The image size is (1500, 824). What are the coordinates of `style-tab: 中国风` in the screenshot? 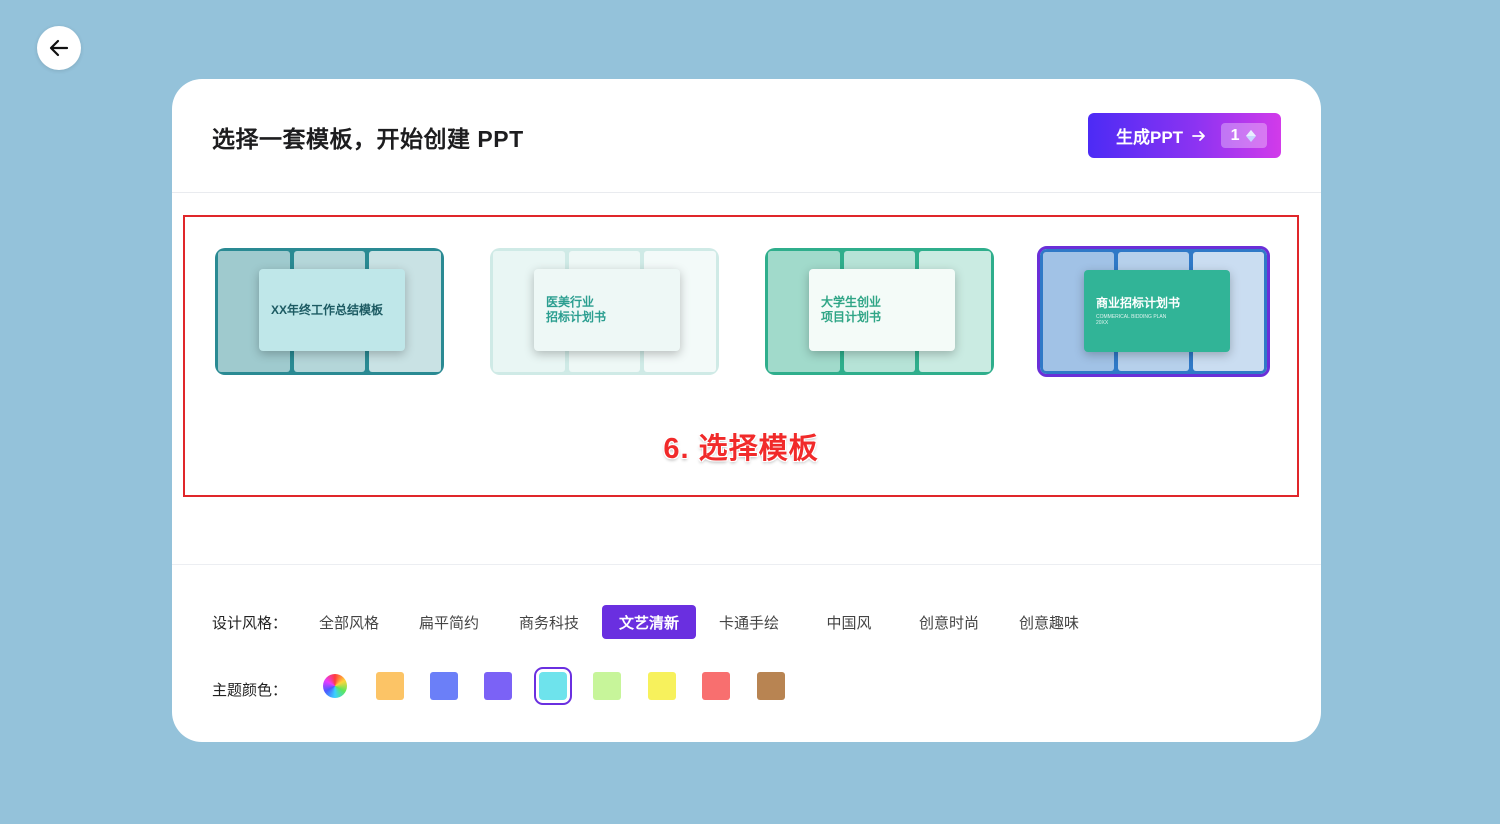 It's located at (849, 622).